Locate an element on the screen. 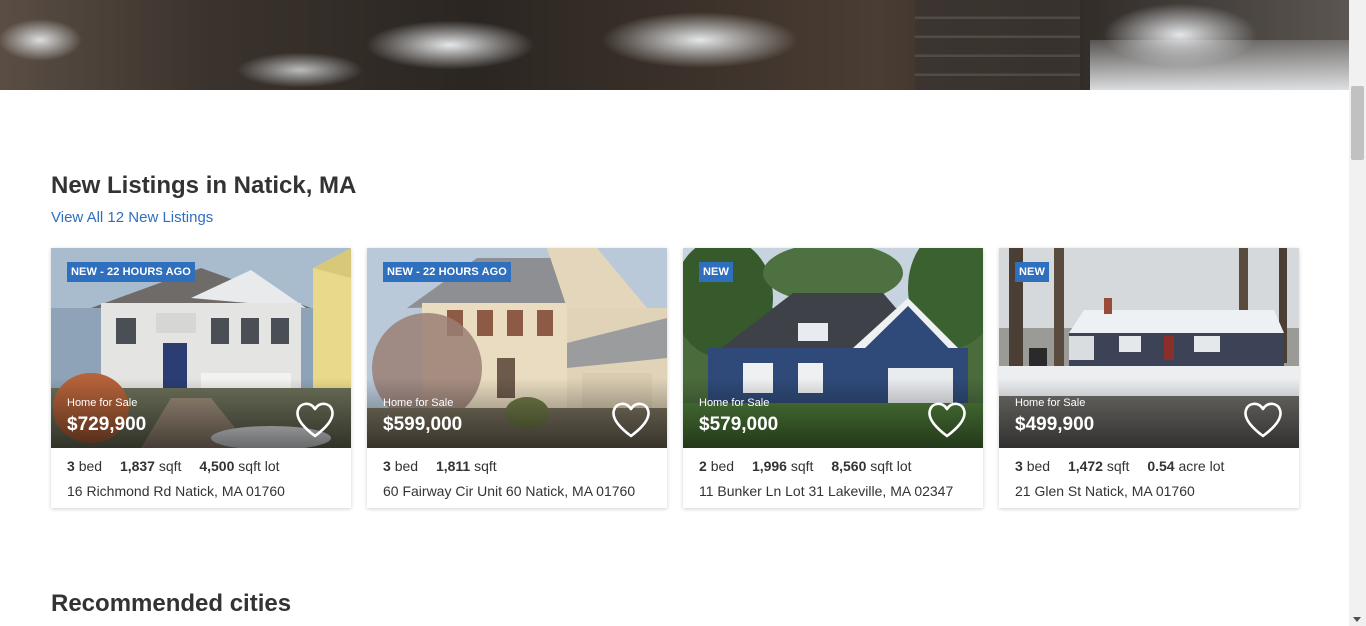  lot-fact: 4,500 sqft lot is located at coordinates (239, 466).